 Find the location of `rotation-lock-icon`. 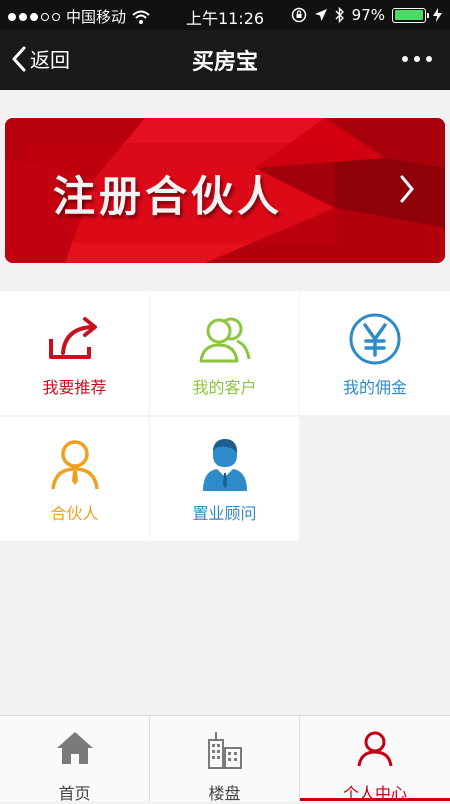

rotation-lock-icon is located at coordinates (298, 15).